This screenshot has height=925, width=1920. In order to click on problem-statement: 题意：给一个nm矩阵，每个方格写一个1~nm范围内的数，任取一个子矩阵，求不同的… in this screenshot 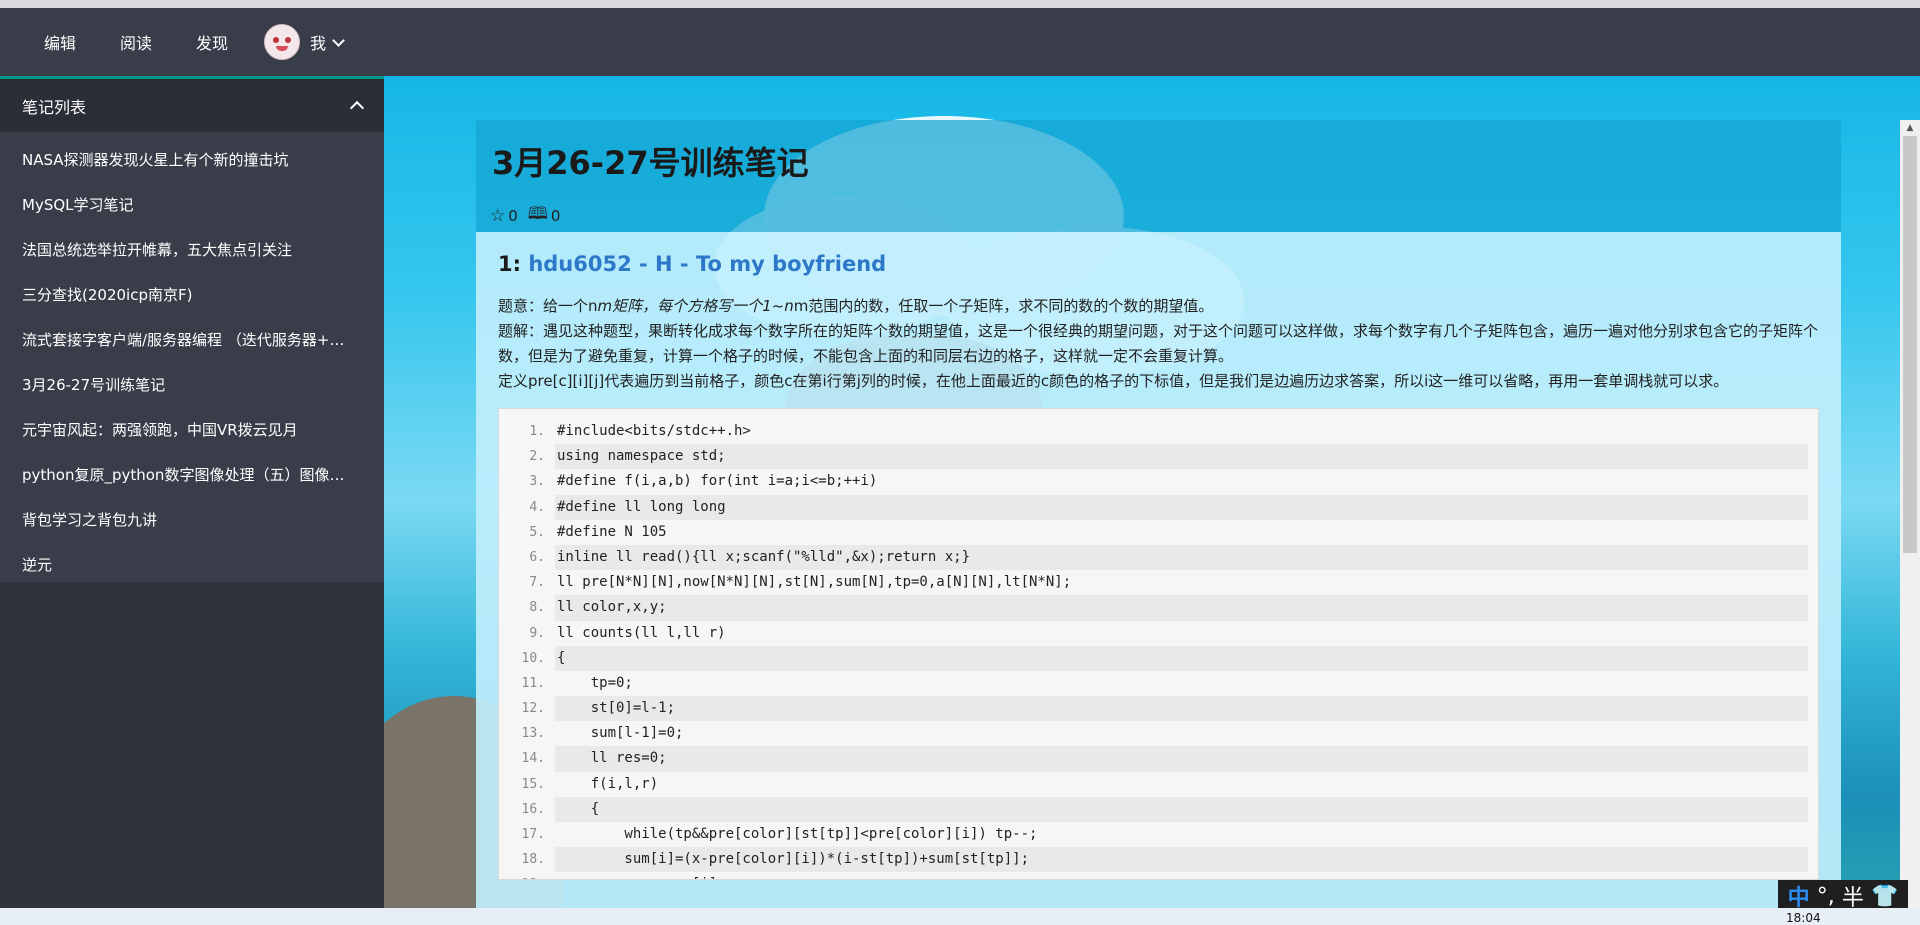, I will do `click(1158, 306)`.